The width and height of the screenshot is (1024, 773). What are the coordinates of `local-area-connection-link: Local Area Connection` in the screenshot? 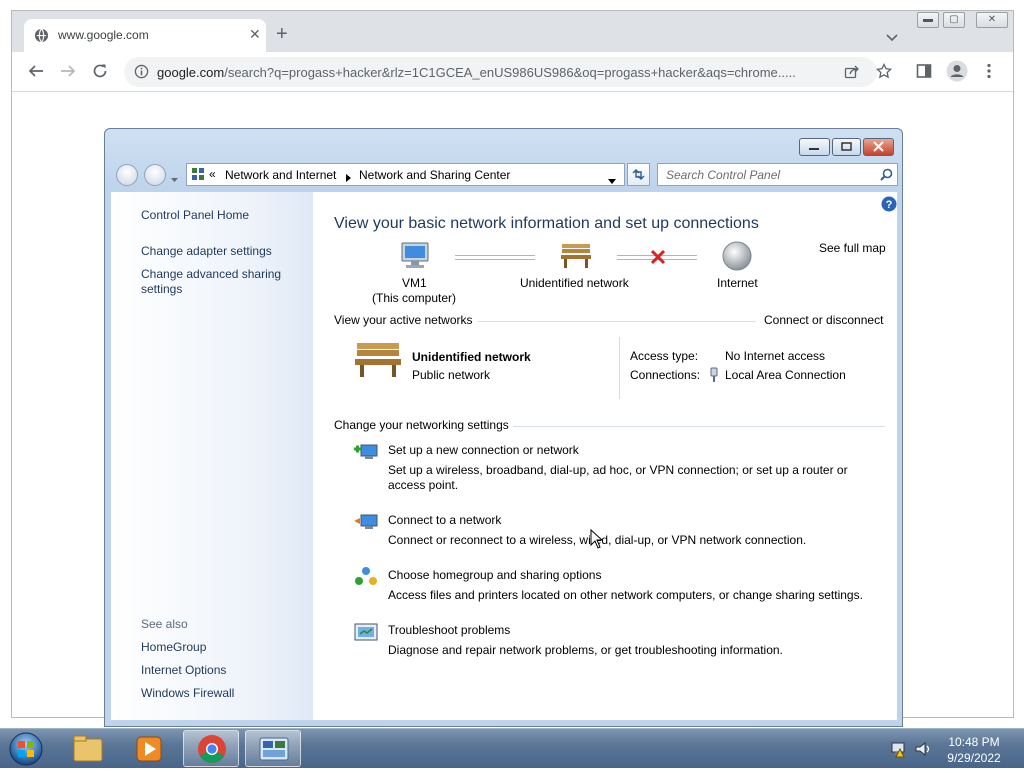 It's located at (785, 375).